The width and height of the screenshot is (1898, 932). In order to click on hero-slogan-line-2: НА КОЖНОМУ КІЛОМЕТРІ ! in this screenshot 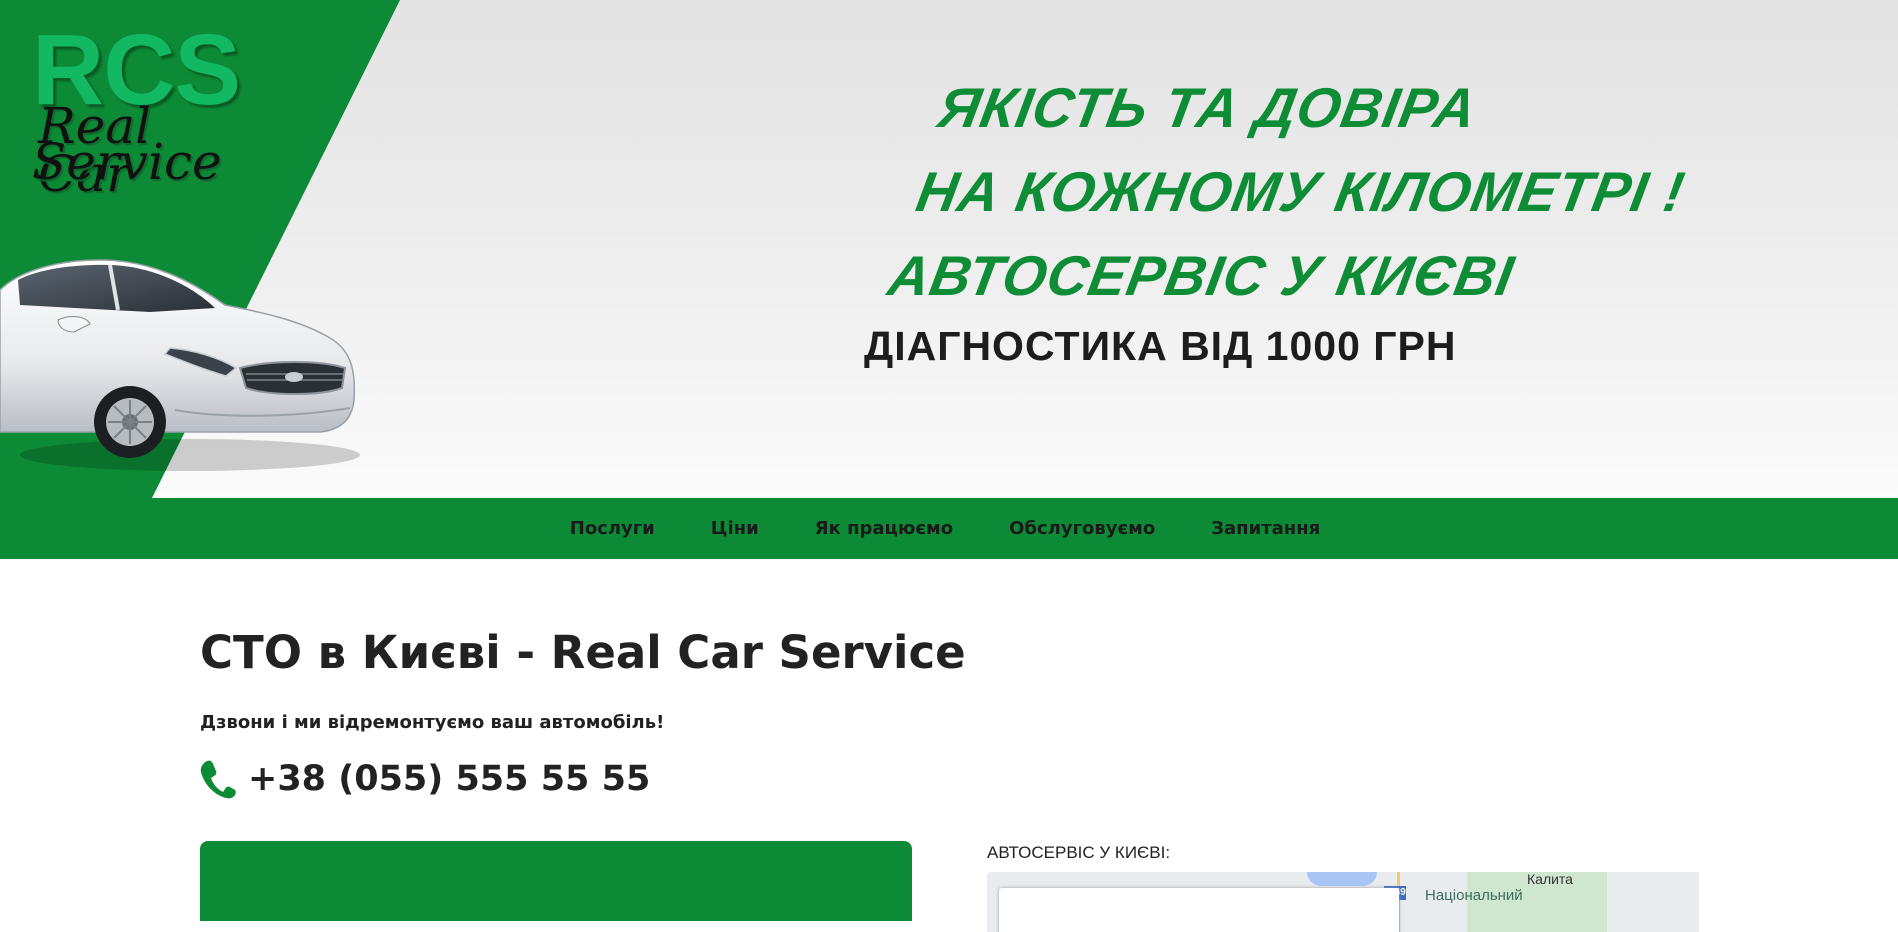, I will do `click(1300, 191)`.